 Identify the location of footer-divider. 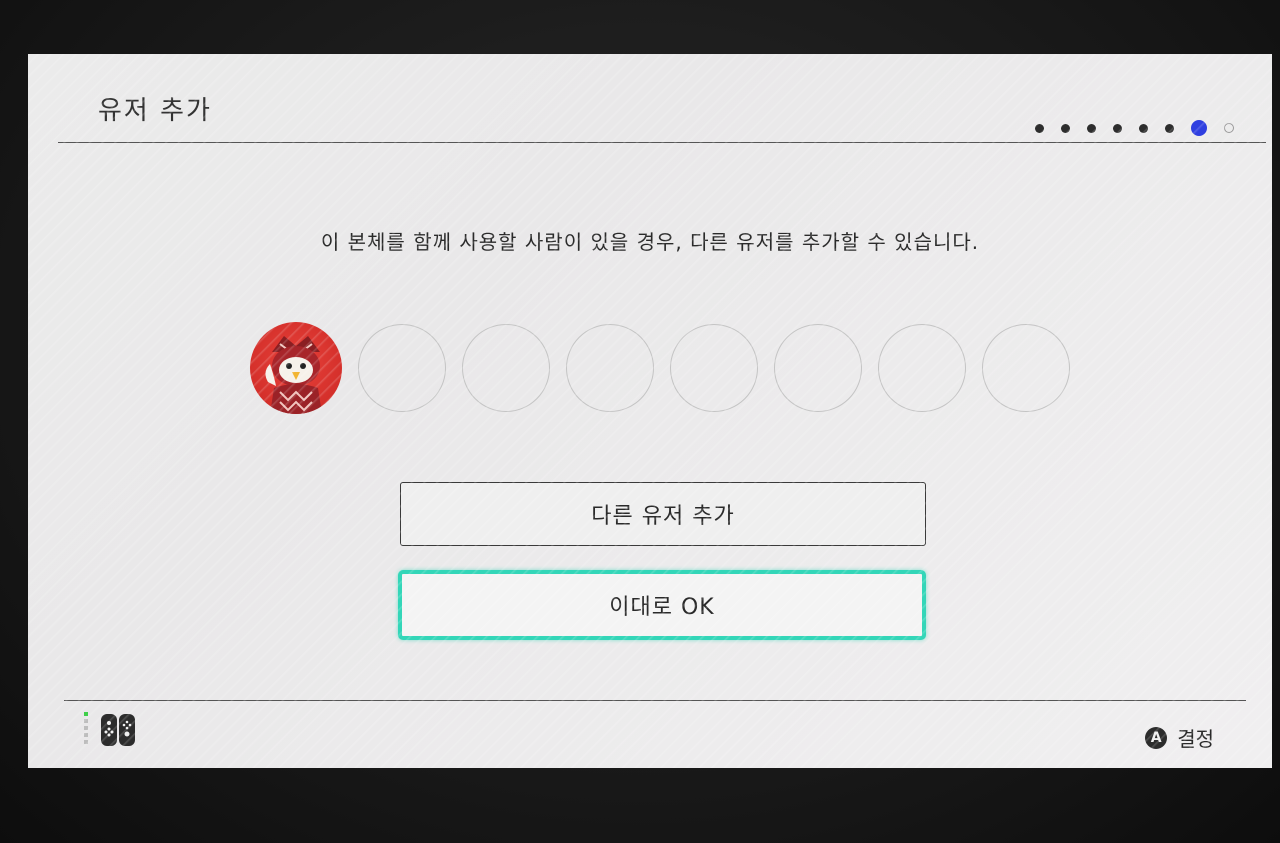
(655, 700).